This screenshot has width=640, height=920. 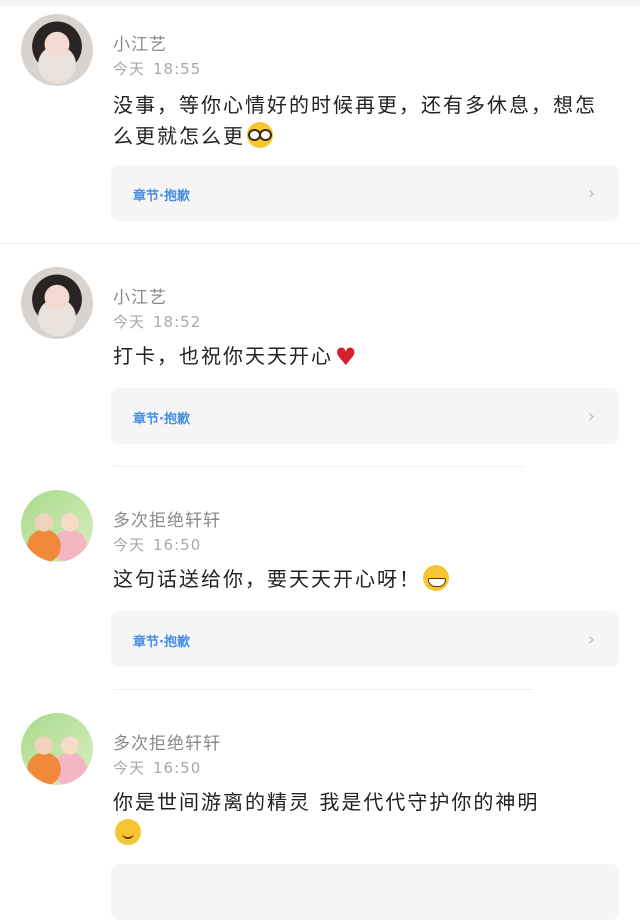 What do you see at coordinates (177, 322) in the screenshot?
I see `time-label: 18:52` at bounding box center [177, 322].